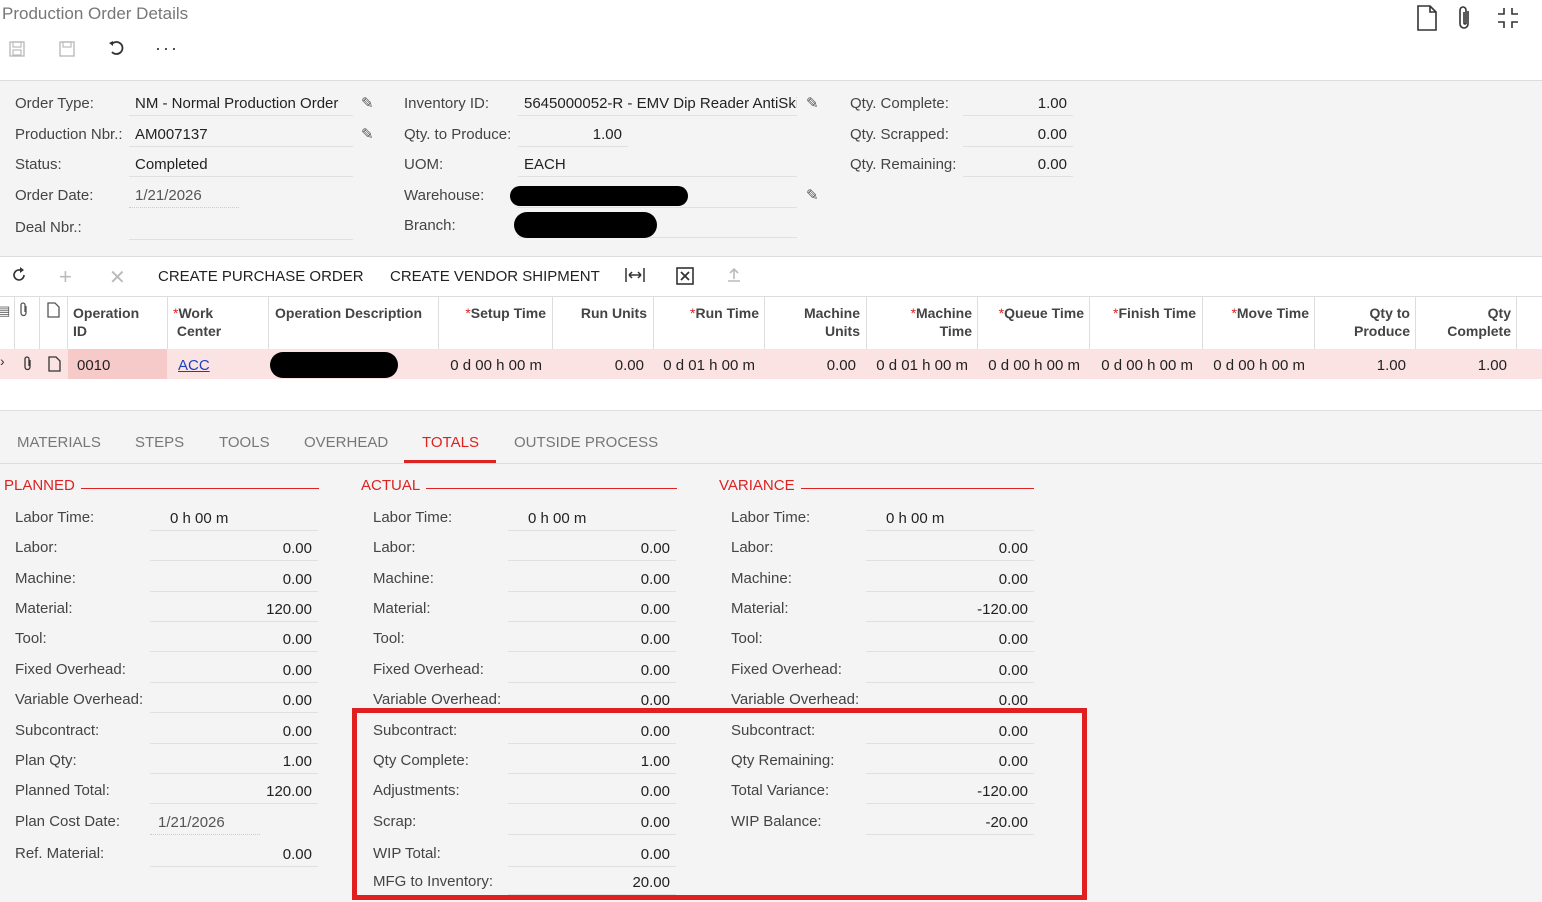 The image size is (1542, 902). Describe the element at coordinates (1462, 365) in the screenshot. I see `cell-qty-complete: 1.00` at that location.